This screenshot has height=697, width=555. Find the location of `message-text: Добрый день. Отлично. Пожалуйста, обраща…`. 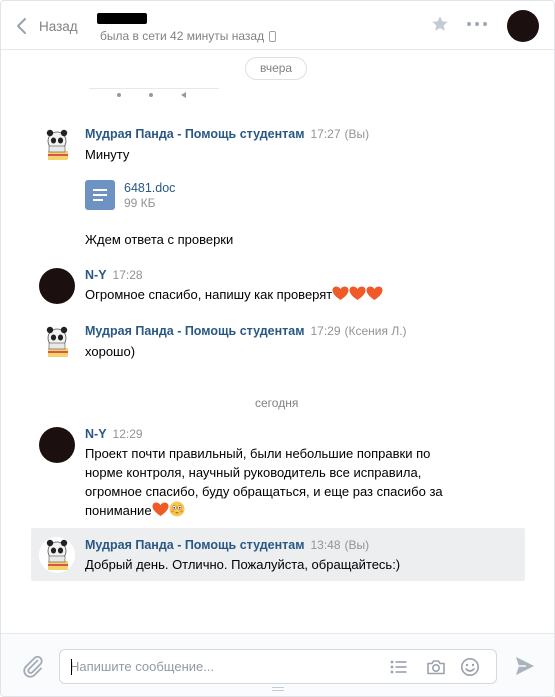

message-text: Добрый день. Отлично. Пожалуйста, обраща… is located at coordinates (243, 564).